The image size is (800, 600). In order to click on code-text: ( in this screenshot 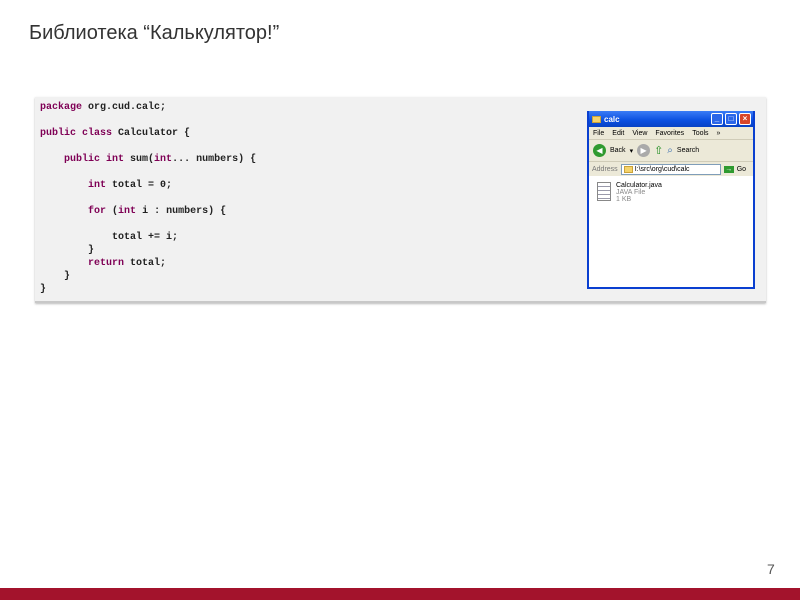, I will do `click(112, 211)`.